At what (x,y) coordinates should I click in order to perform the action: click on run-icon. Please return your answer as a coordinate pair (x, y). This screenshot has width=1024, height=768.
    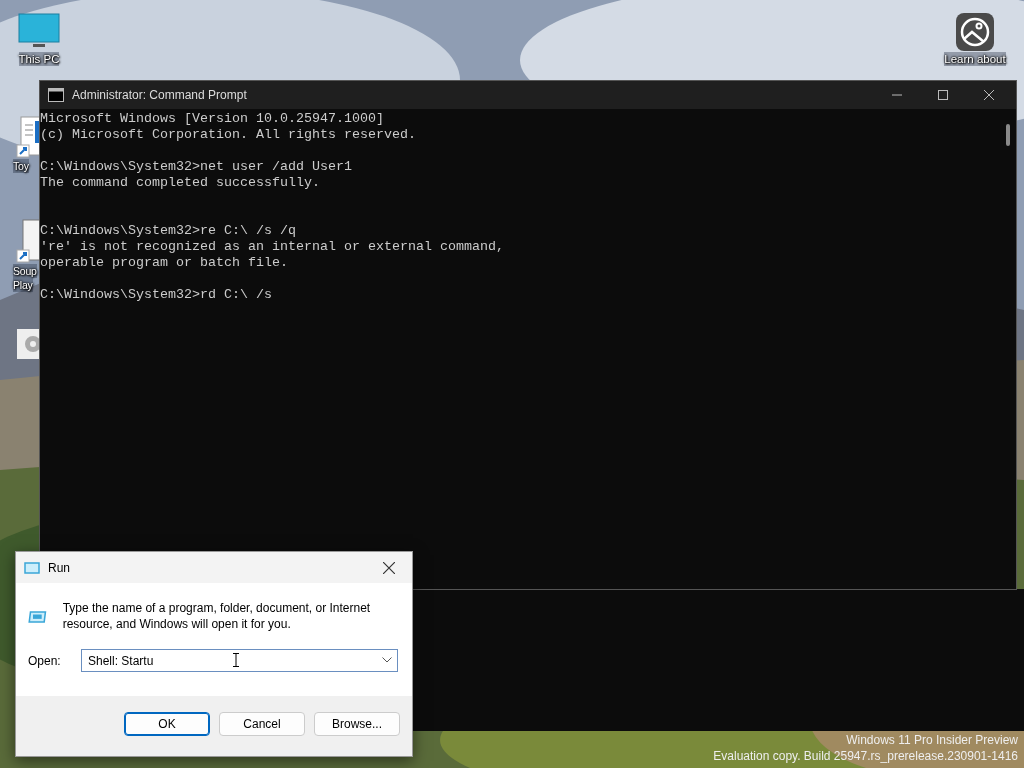
    Looking at the image, I should click on (32, 567).